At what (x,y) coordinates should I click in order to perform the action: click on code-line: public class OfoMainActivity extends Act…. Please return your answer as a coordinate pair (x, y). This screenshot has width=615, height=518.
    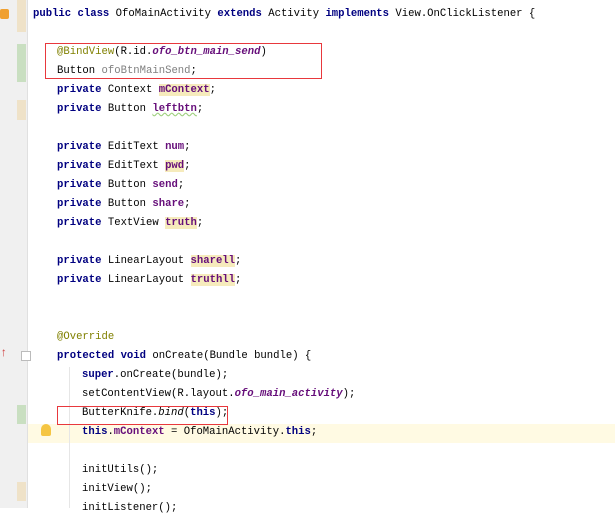
    Looking at the image, I should click on (284, 14).